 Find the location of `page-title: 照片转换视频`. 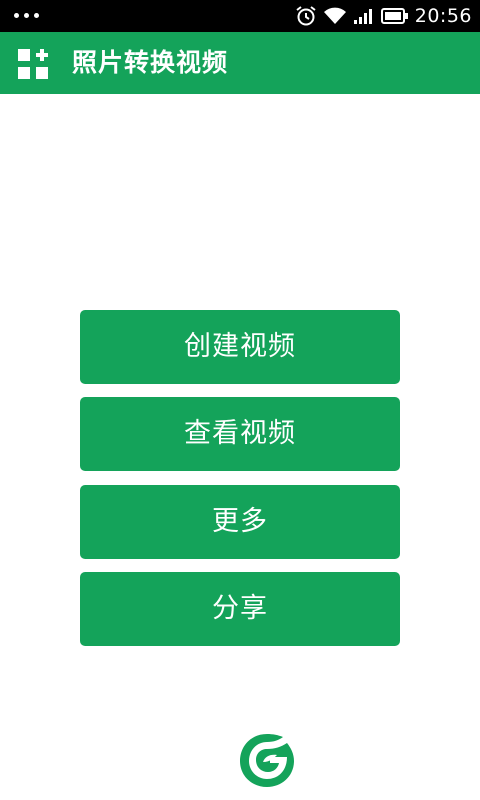

page-title: 照片转换视频 is located at coordinates (150, 62).